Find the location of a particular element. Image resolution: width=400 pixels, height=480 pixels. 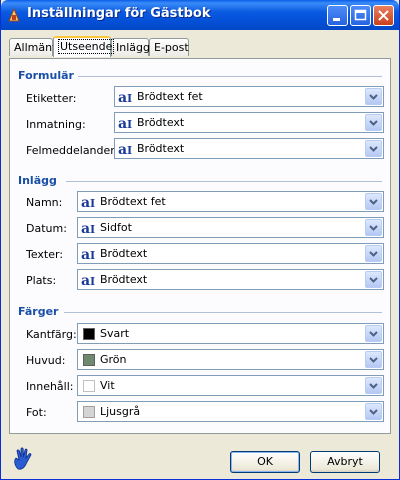

tab-inlagg: Inlägg is located at coordinates (130, 47).